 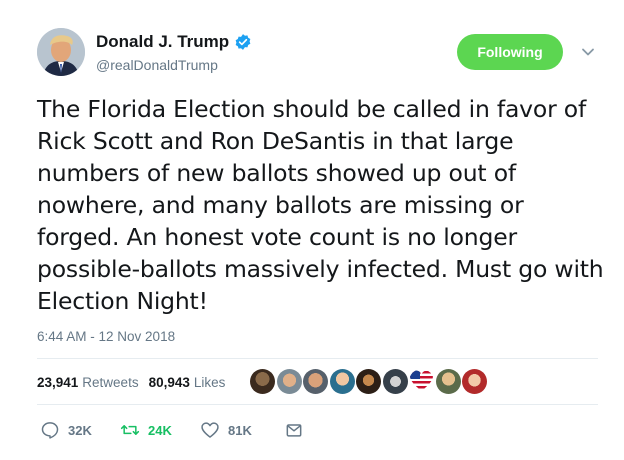 I want to click on tweet-stats: 23,941 Retweets 80,943 Likes, so click(x=131, y=382).